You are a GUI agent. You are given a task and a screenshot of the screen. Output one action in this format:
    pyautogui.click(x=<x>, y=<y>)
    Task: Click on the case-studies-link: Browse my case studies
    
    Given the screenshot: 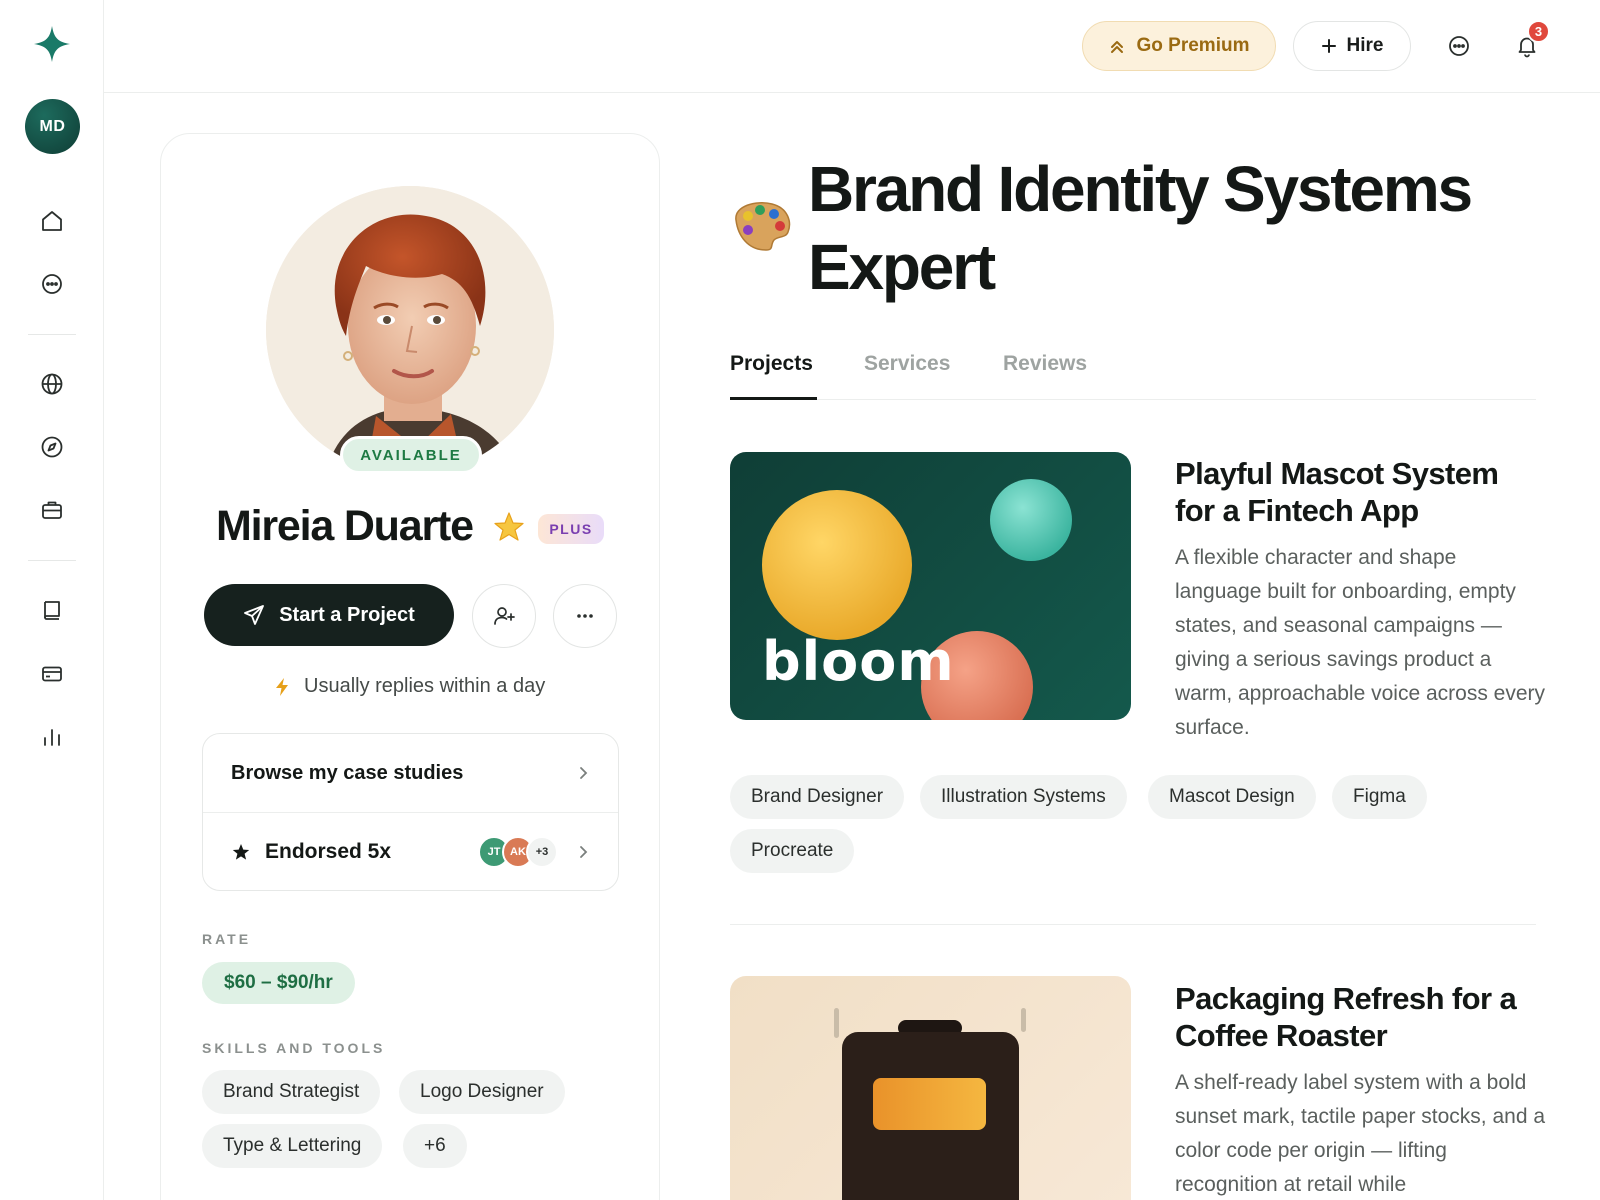 What is the action you would take?
    pyautogui.click(x=410, y=773)
    